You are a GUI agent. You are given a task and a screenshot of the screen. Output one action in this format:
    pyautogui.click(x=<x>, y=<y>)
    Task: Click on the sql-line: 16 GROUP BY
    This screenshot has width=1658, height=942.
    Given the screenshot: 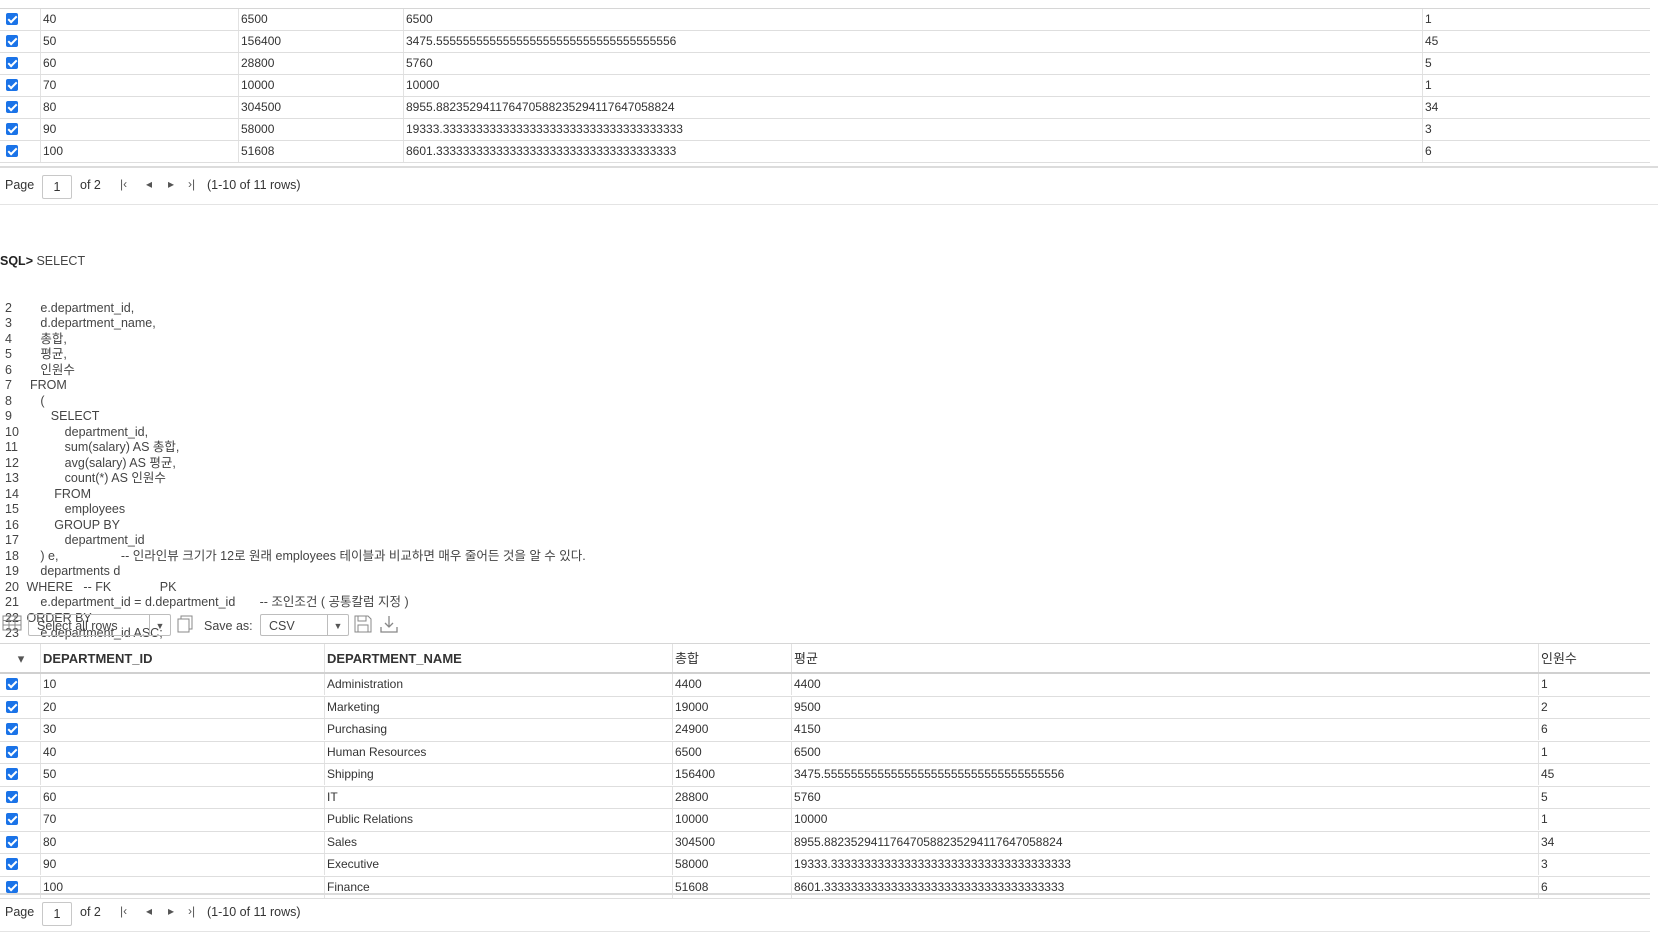 What is the action you would take?
    pyautogui.click(x=293, y=526)
    